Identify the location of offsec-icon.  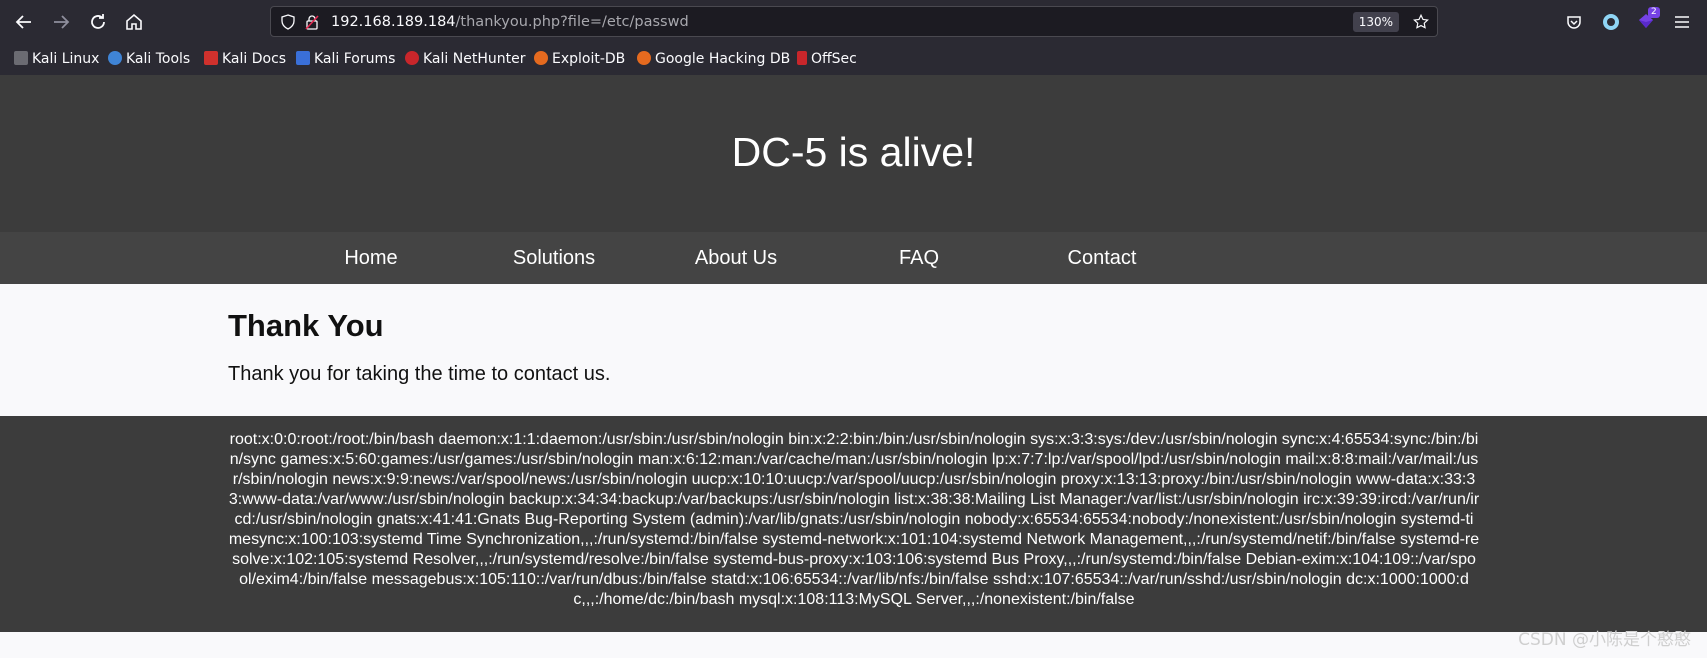
(802, 58).